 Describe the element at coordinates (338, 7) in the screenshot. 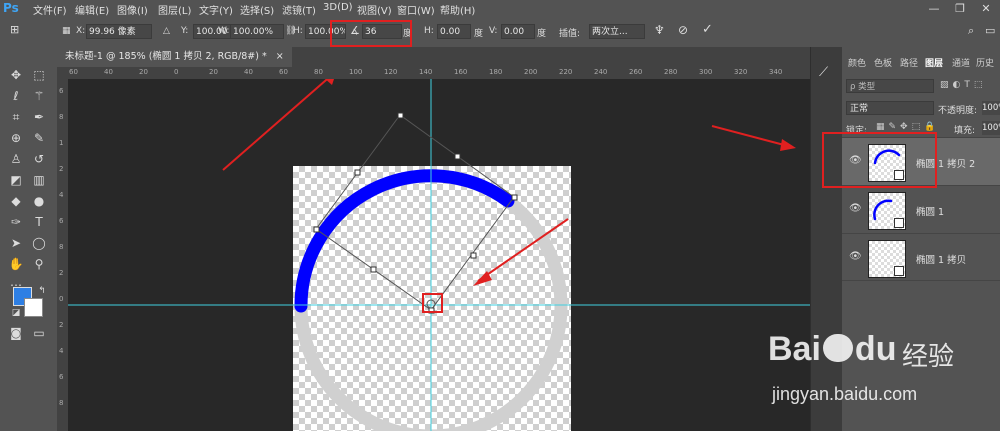

I see `menu-3d: 3D(D)` at that location.